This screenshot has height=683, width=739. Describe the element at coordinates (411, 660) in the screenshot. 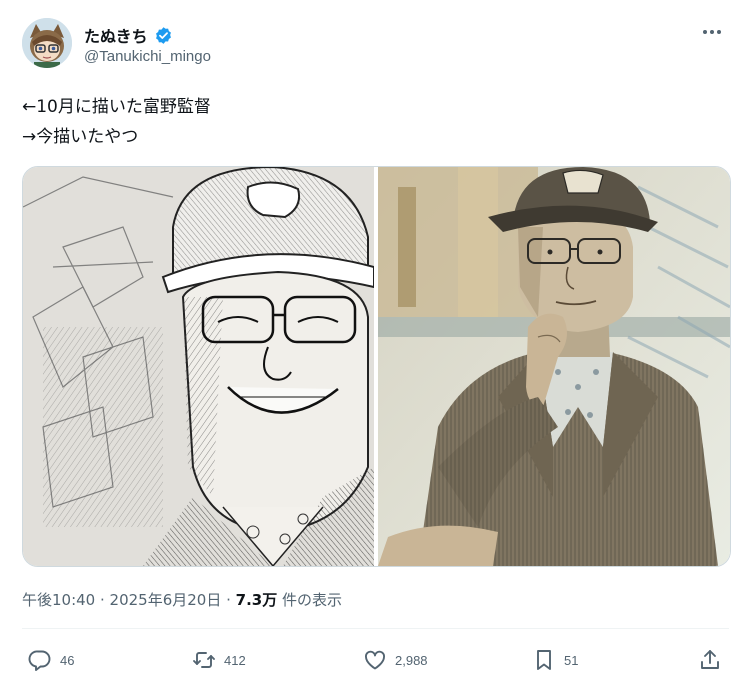

I see `like-count: 2,988` at that location.